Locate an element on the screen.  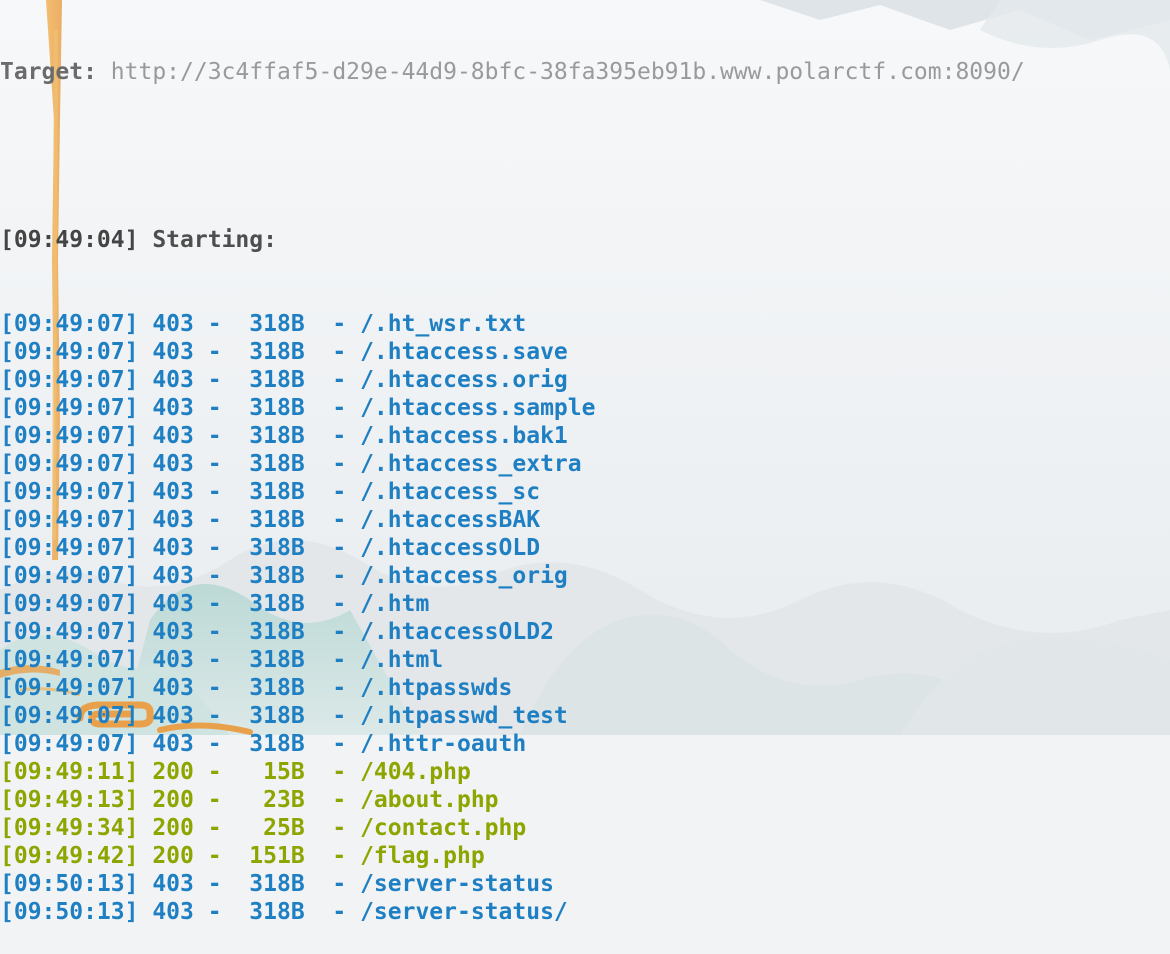
timestamp: [09:49:04] is located at coordinates (69, 240).